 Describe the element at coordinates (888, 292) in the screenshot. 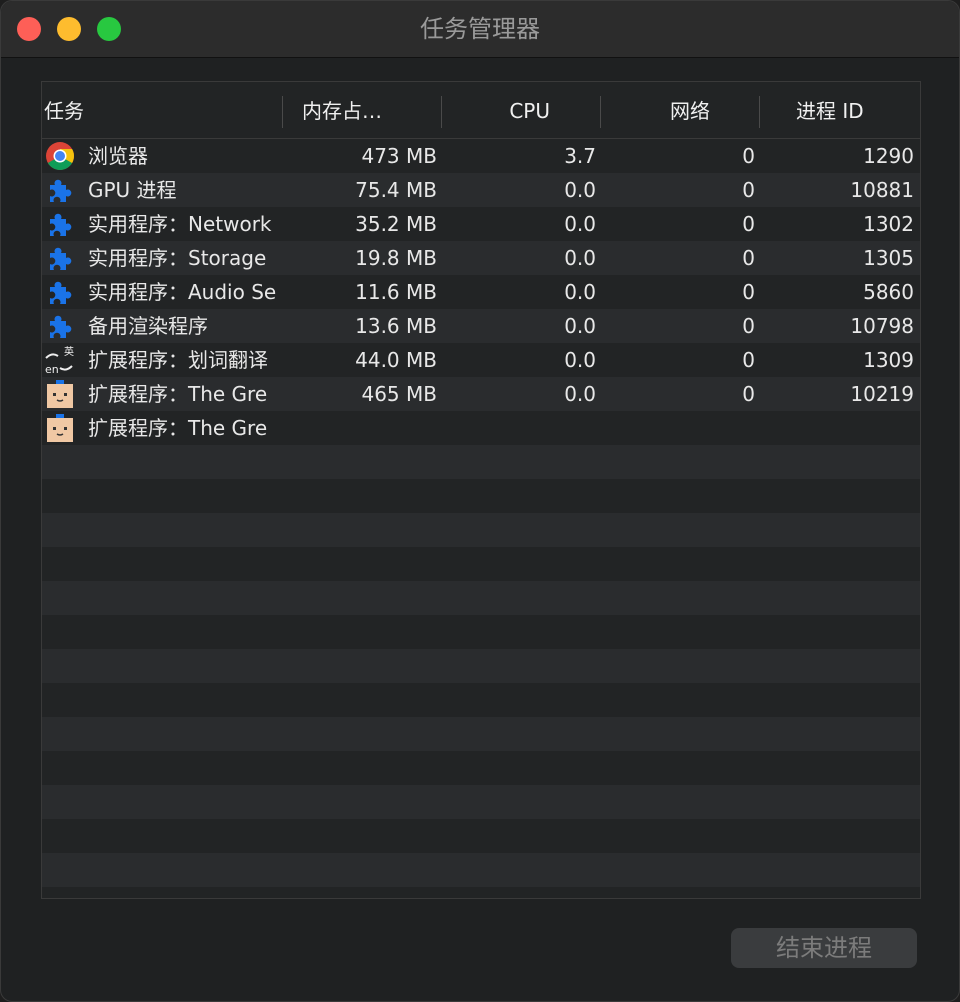

I see `pid-value: 5860` at that location.